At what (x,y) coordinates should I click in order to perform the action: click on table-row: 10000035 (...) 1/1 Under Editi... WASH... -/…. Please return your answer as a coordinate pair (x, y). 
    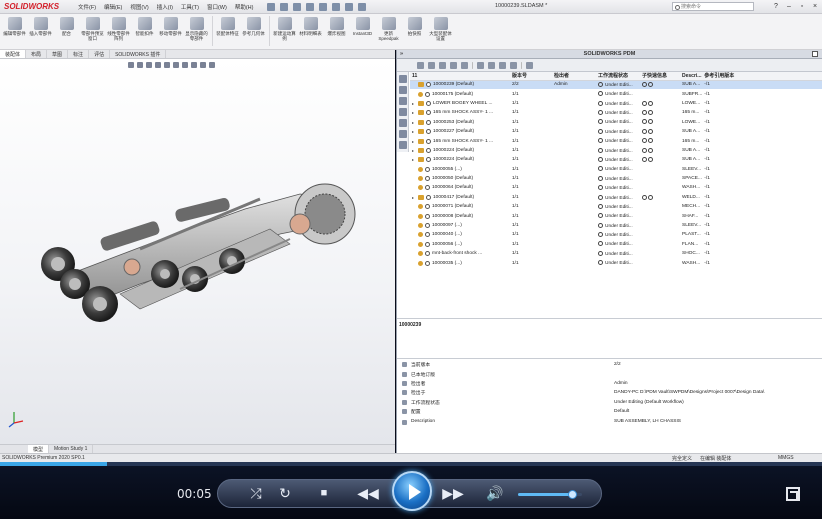
    Looking at the image, I should click on (616, 262).